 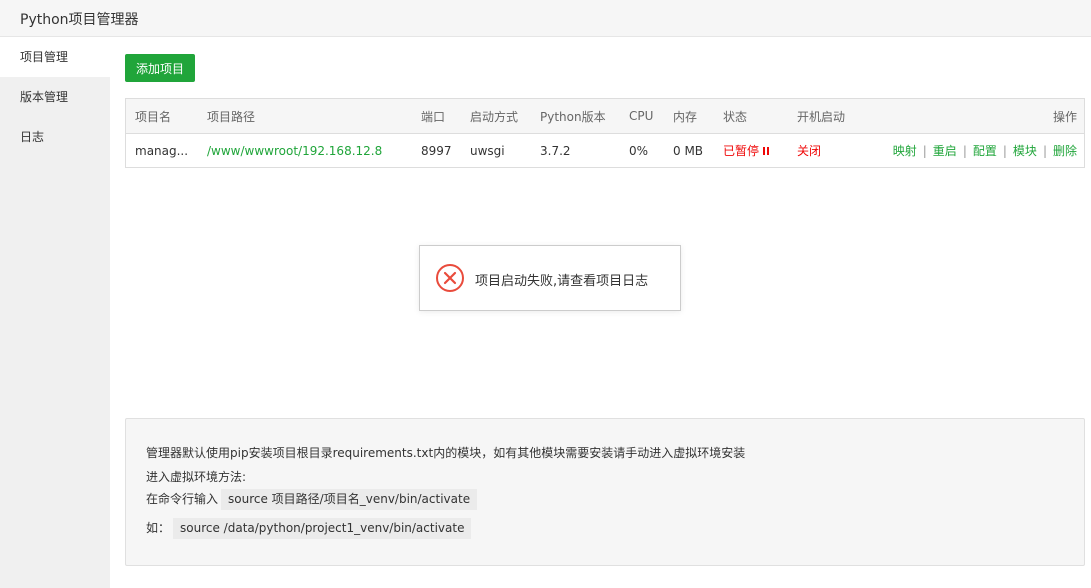 What do you see at coordinates (450, 278) in the screenshot?
I see `error-circle-icon` at bounding box center [450, 278].